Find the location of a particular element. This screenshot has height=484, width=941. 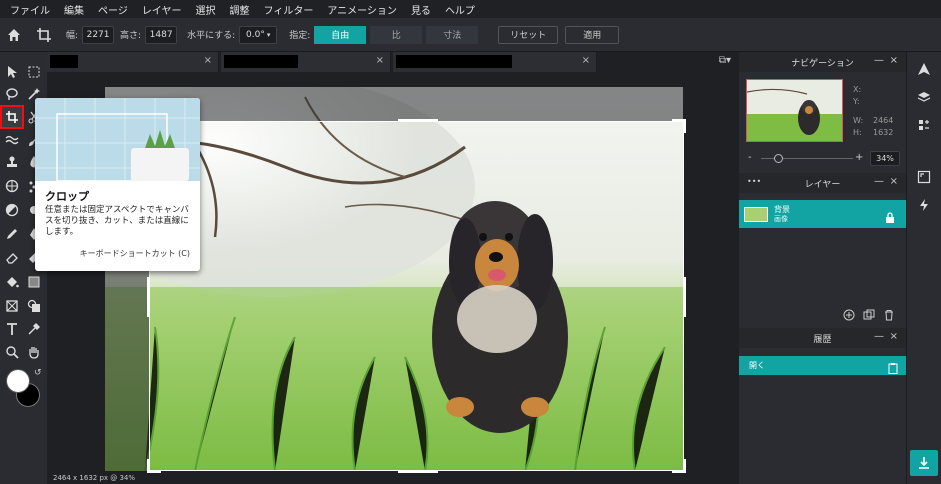

nav-h-value: 1632 is located at coordinates (883, 132).